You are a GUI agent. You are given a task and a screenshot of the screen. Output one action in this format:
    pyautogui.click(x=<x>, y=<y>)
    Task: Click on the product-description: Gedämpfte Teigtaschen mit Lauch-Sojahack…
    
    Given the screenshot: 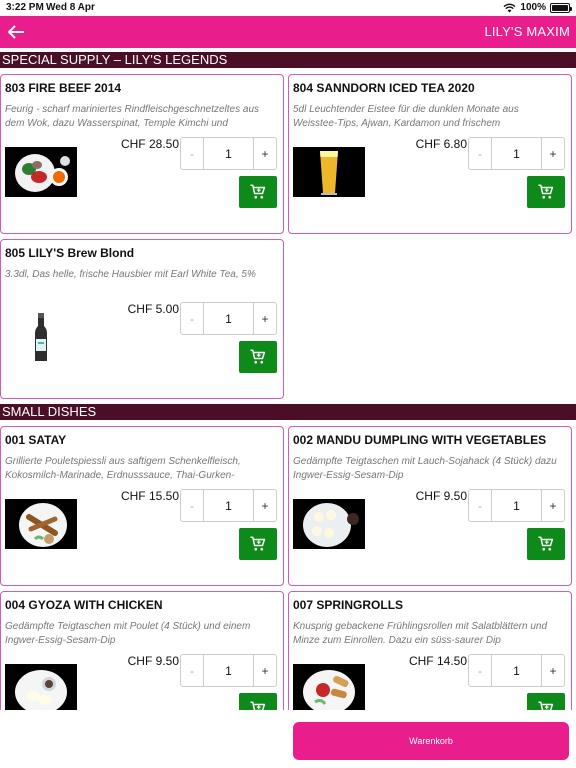 What is the action you would take?
    pyautogui.click(x=425, y=468)
    